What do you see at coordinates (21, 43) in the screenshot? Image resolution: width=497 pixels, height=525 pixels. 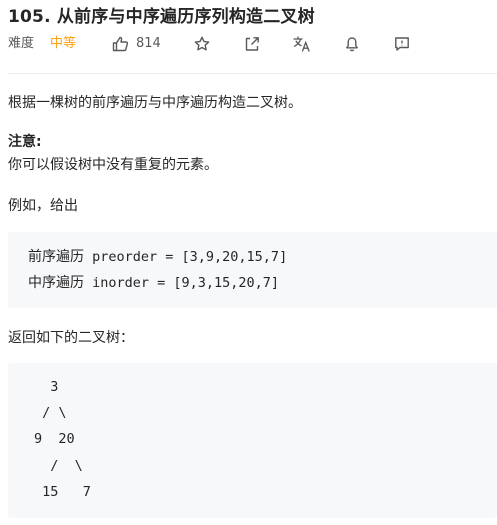 I see `difficulty-label: 难度` at bounding box center [21, 43].